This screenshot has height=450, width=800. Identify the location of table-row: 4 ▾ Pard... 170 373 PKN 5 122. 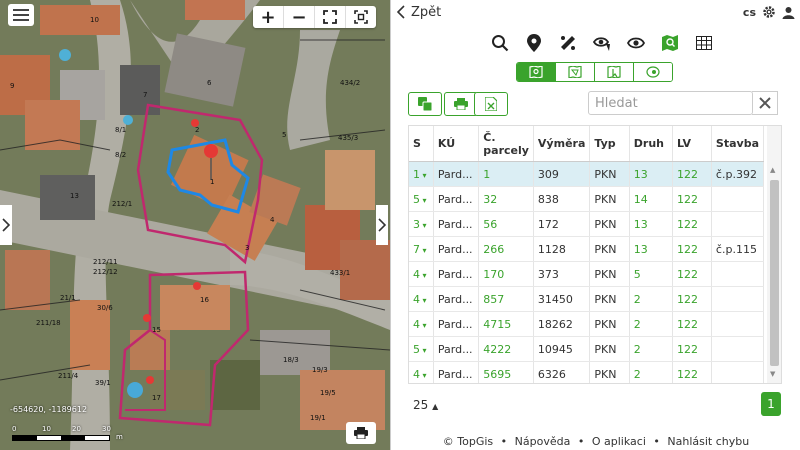
(587, 274).